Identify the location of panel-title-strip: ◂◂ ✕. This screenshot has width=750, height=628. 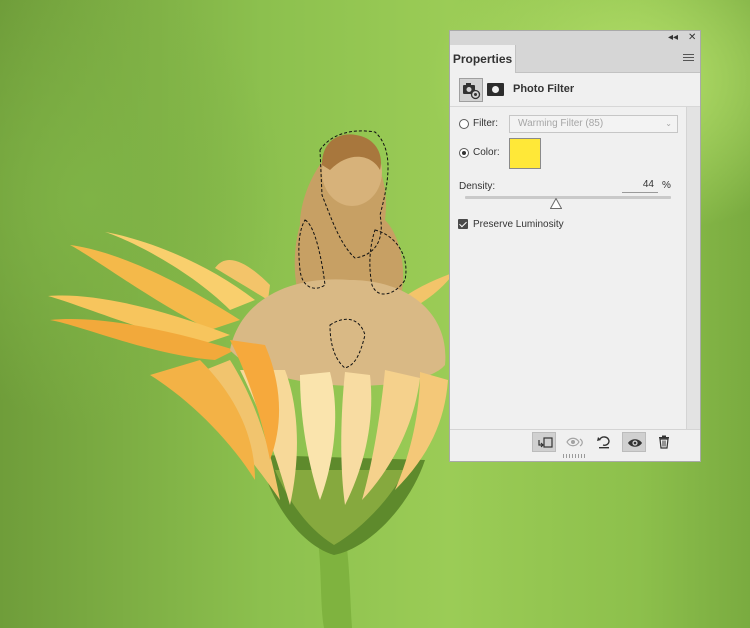
(575, 38).